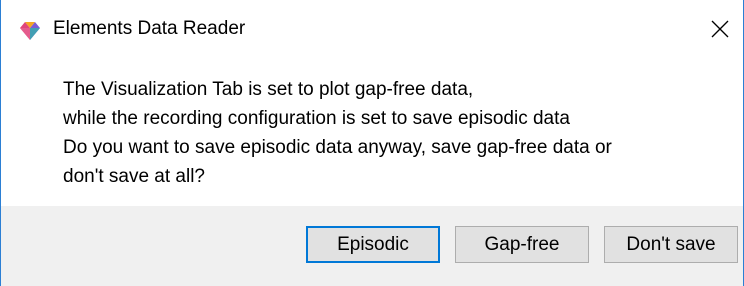  I want to click on close-icon, so click(720, 29).